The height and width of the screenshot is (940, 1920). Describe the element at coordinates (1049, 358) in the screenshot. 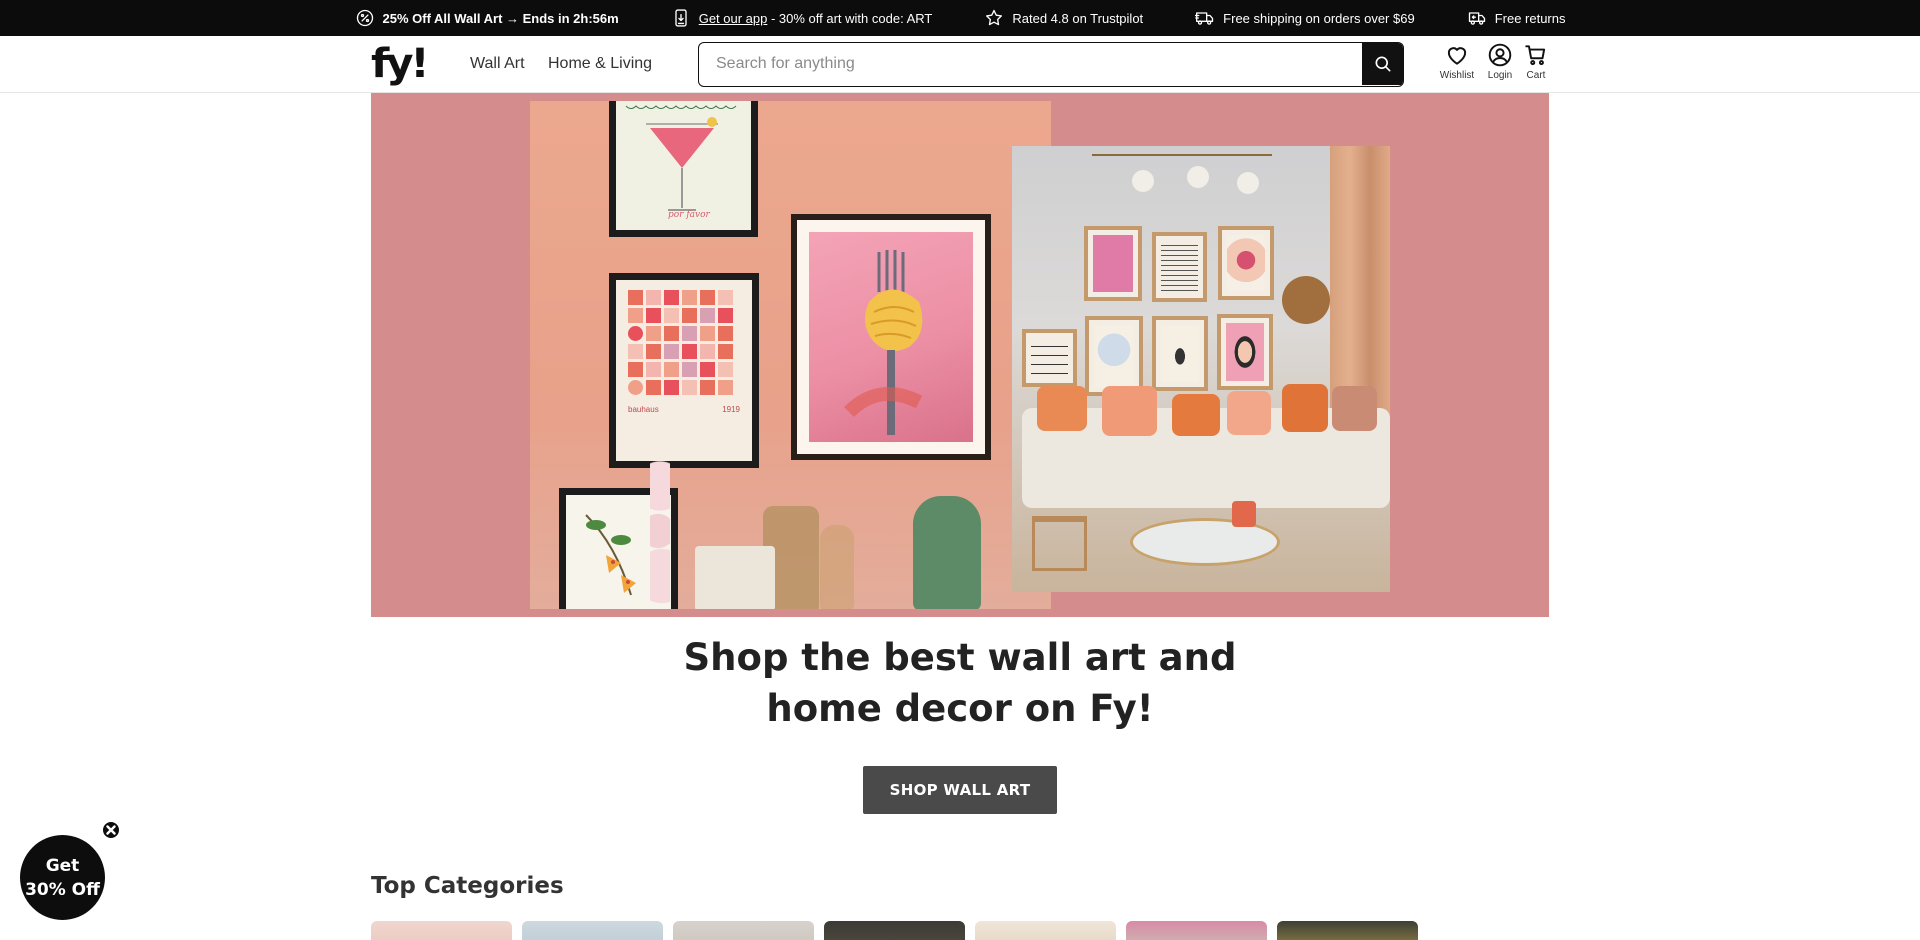

I see `squiggle-print` at that location.